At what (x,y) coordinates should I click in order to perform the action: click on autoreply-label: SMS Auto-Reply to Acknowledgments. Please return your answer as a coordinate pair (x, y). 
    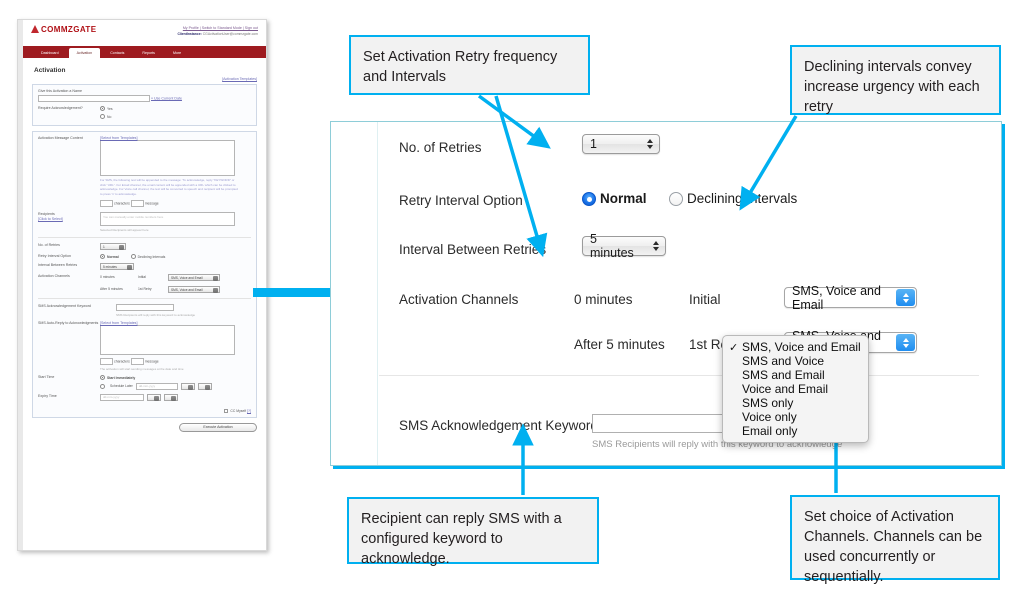
    Looking at the image, I should click on (68, 322).